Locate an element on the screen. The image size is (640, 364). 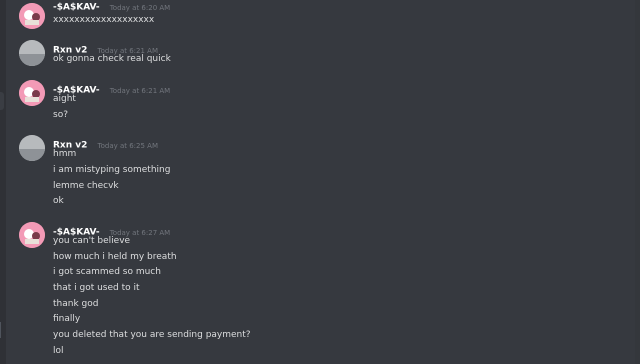
message-header: -$A$KAV- Today at 6:20 AM is located at coordinates (112, 6).